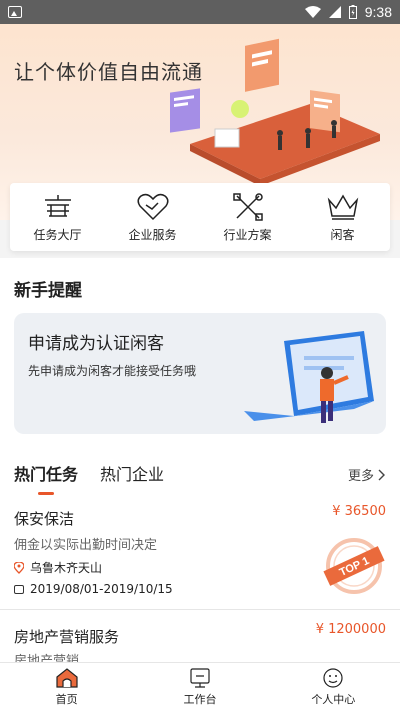 This screenshot has width=400, height=711. What do you see at coordinates (152, 234) in the screenshot?
I see `category-label: 企业服务` at bounding box center [152, 234].